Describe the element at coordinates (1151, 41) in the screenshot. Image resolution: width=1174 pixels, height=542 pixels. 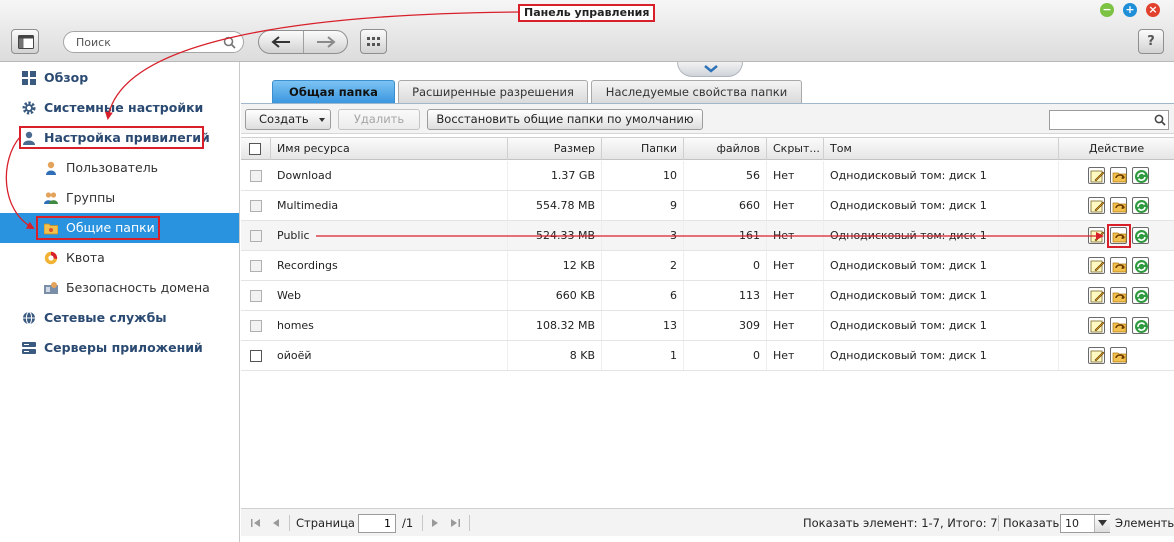
I see `help-button: ?` at that location.